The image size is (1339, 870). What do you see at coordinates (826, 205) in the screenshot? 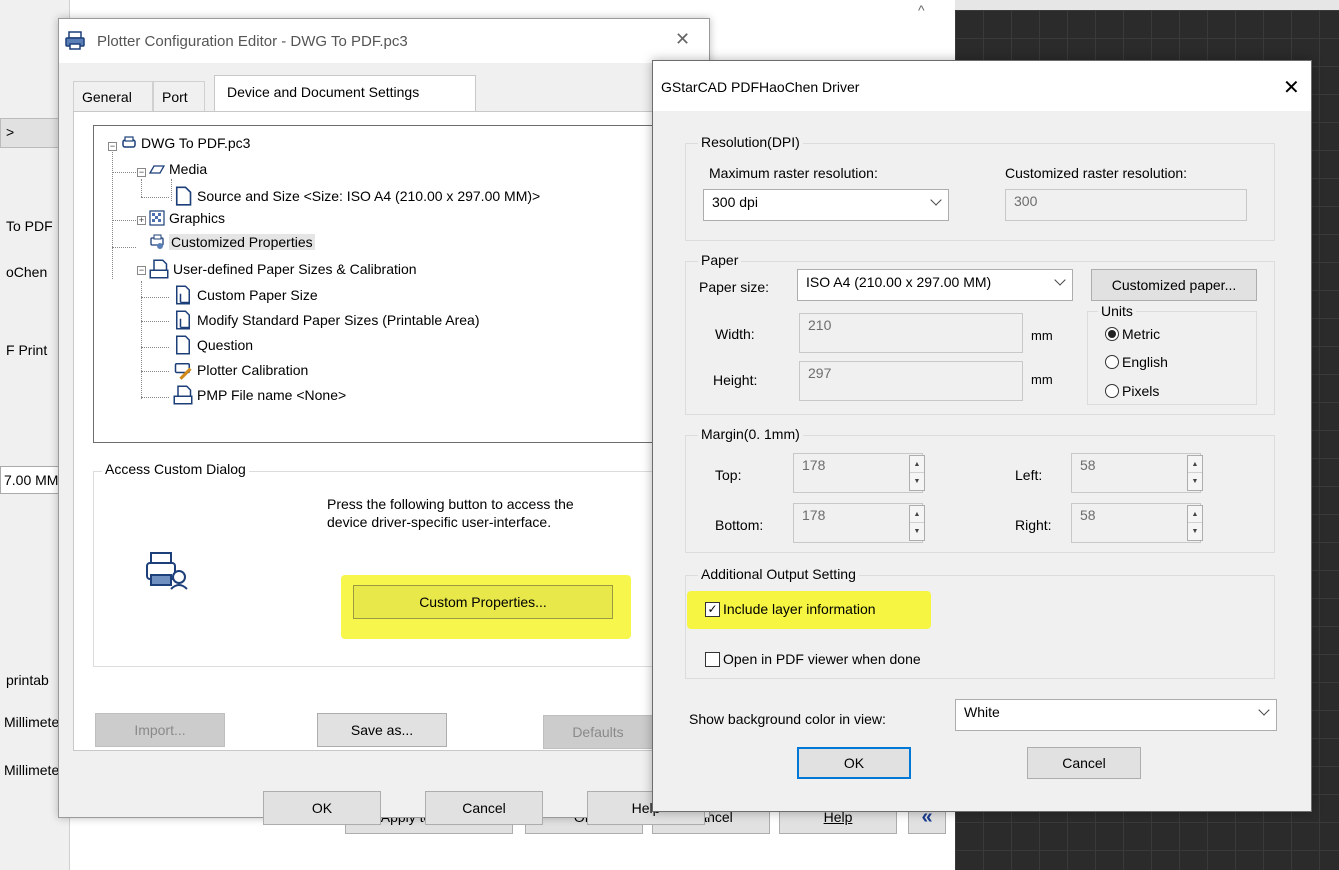
I see `max-resolution-select: 300 dpi` at bounding box center [826, 205].